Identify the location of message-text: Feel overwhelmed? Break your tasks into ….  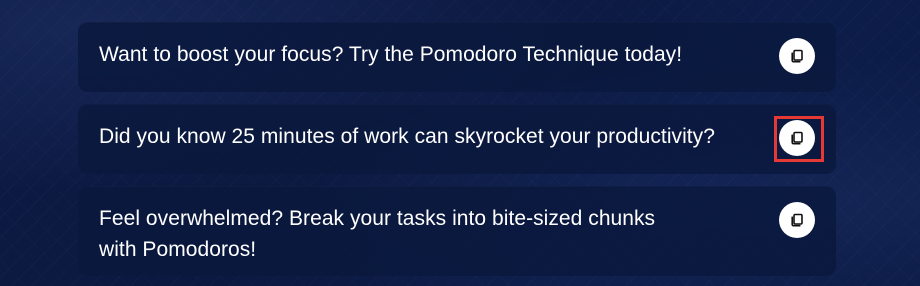
(377, 234).